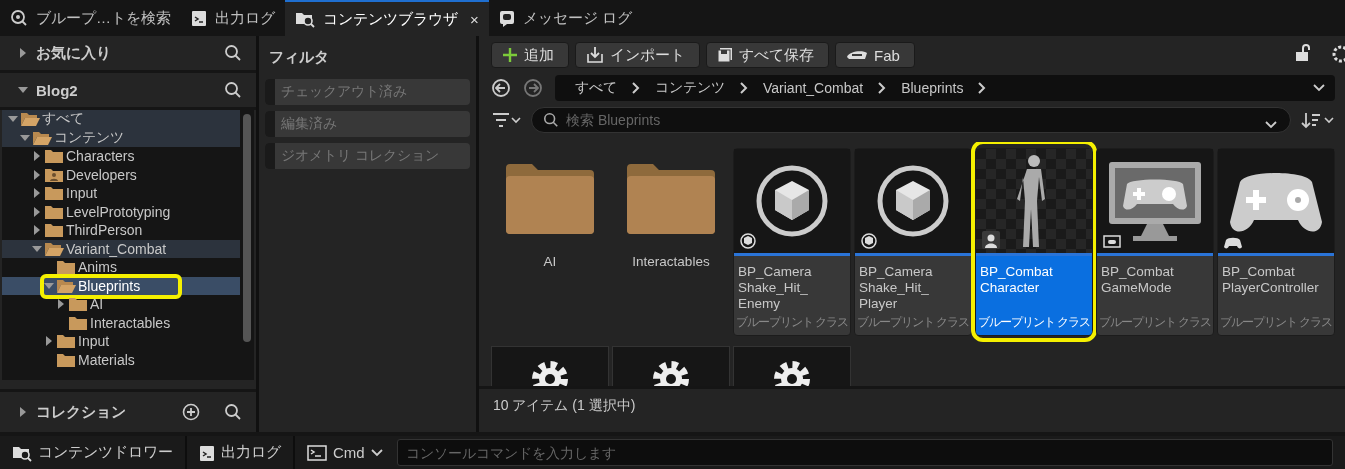 The width and height of the screenshot is (1345, 469). I want to click on toolbar-button: 追加, so click(530, 55).